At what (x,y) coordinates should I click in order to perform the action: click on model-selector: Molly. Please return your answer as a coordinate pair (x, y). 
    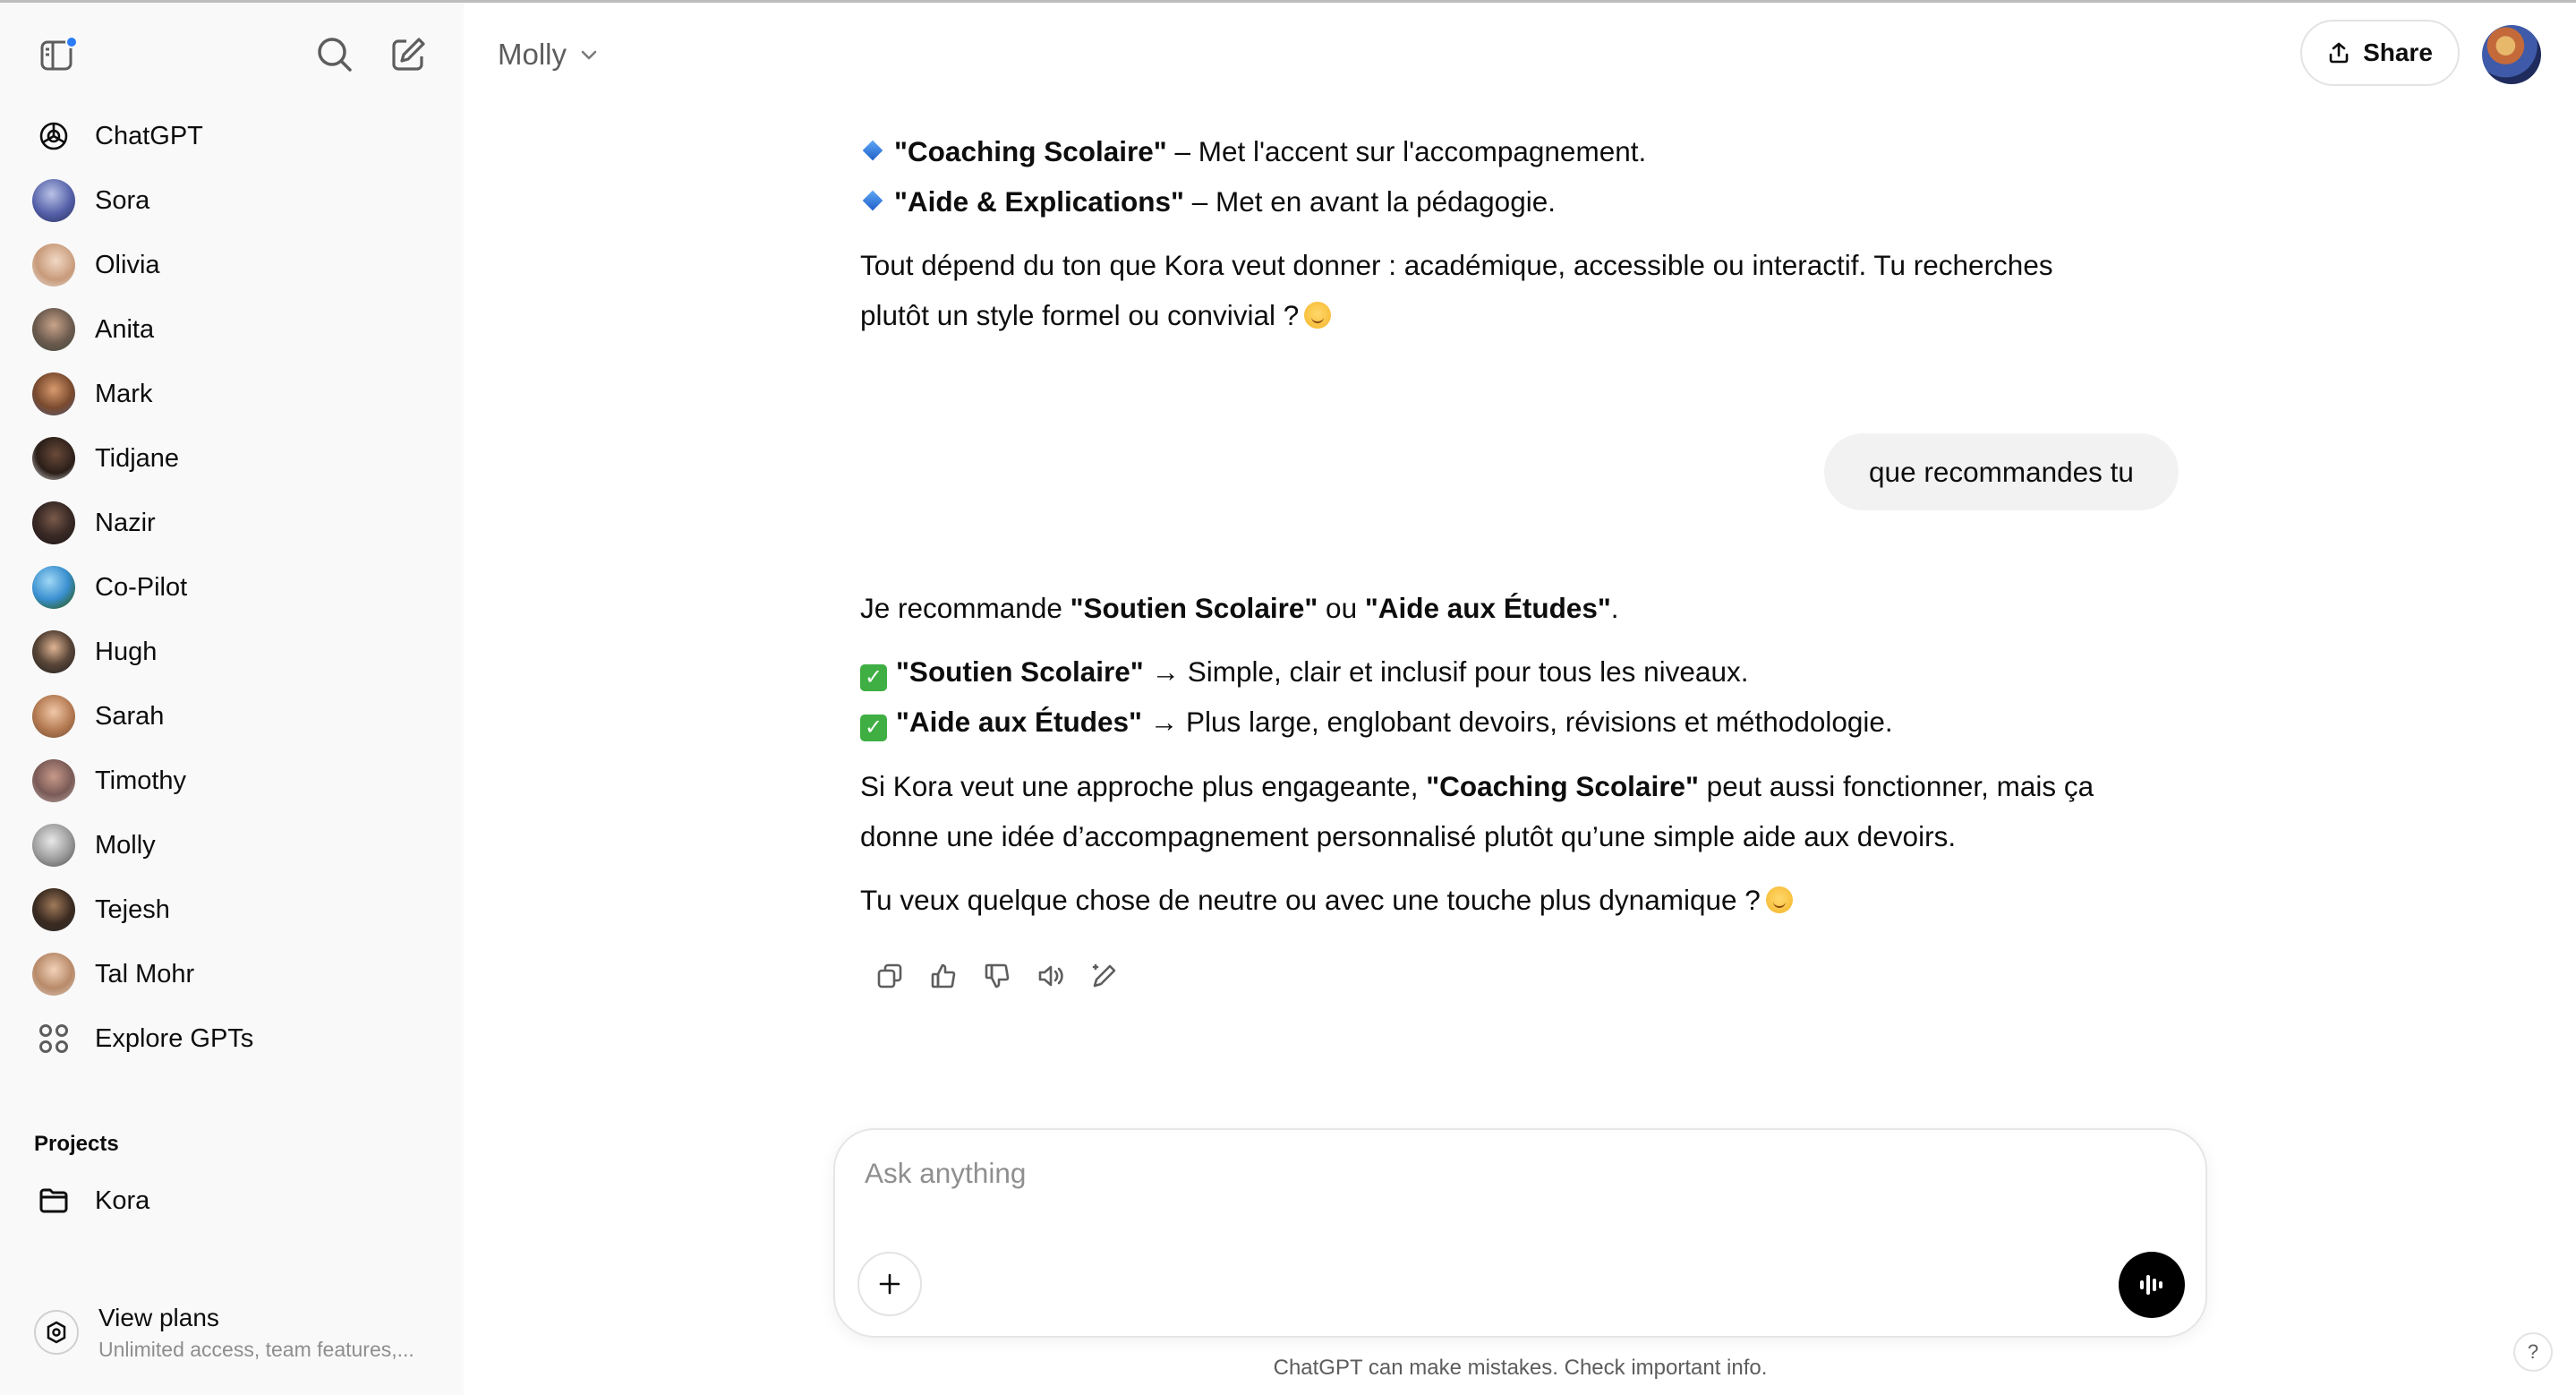
    Looking at the image, I should click on (548, 54).